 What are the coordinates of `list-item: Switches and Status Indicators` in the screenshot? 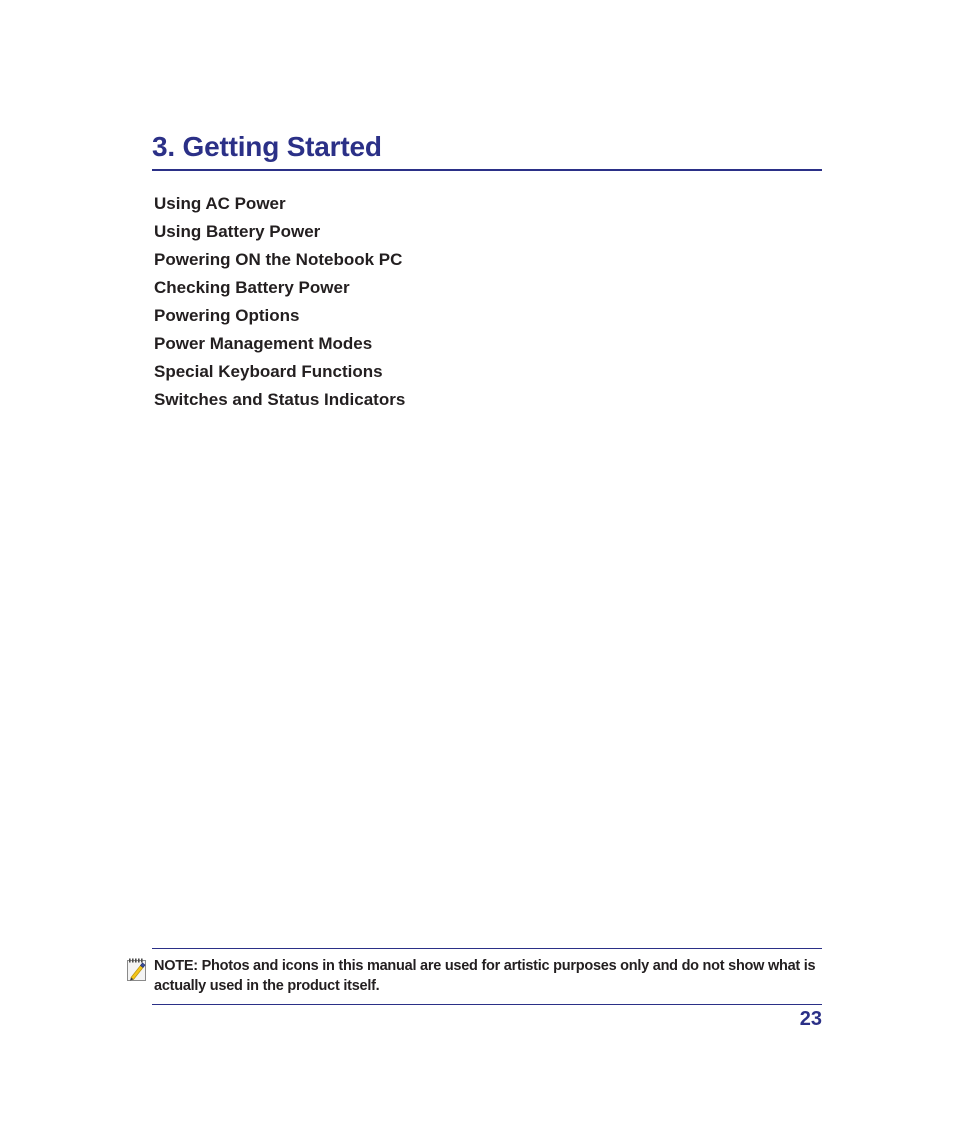 It's located at (280, 399).